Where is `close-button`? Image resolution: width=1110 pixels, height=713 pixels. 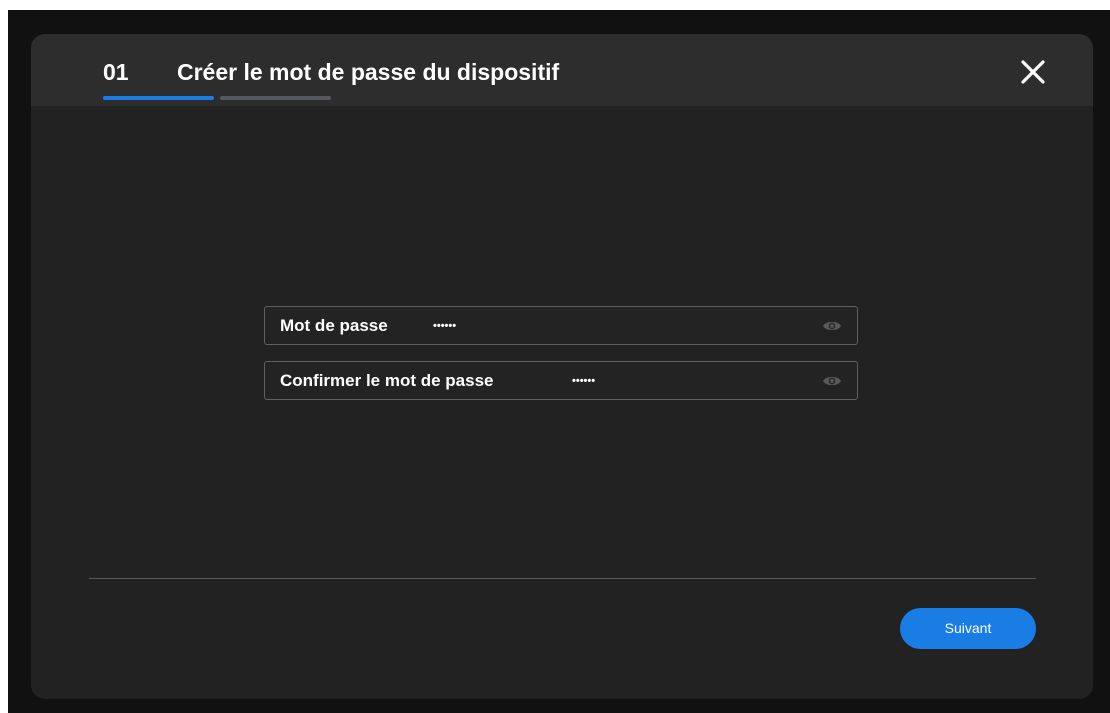
close-button is located at coordinates (1033, 72).